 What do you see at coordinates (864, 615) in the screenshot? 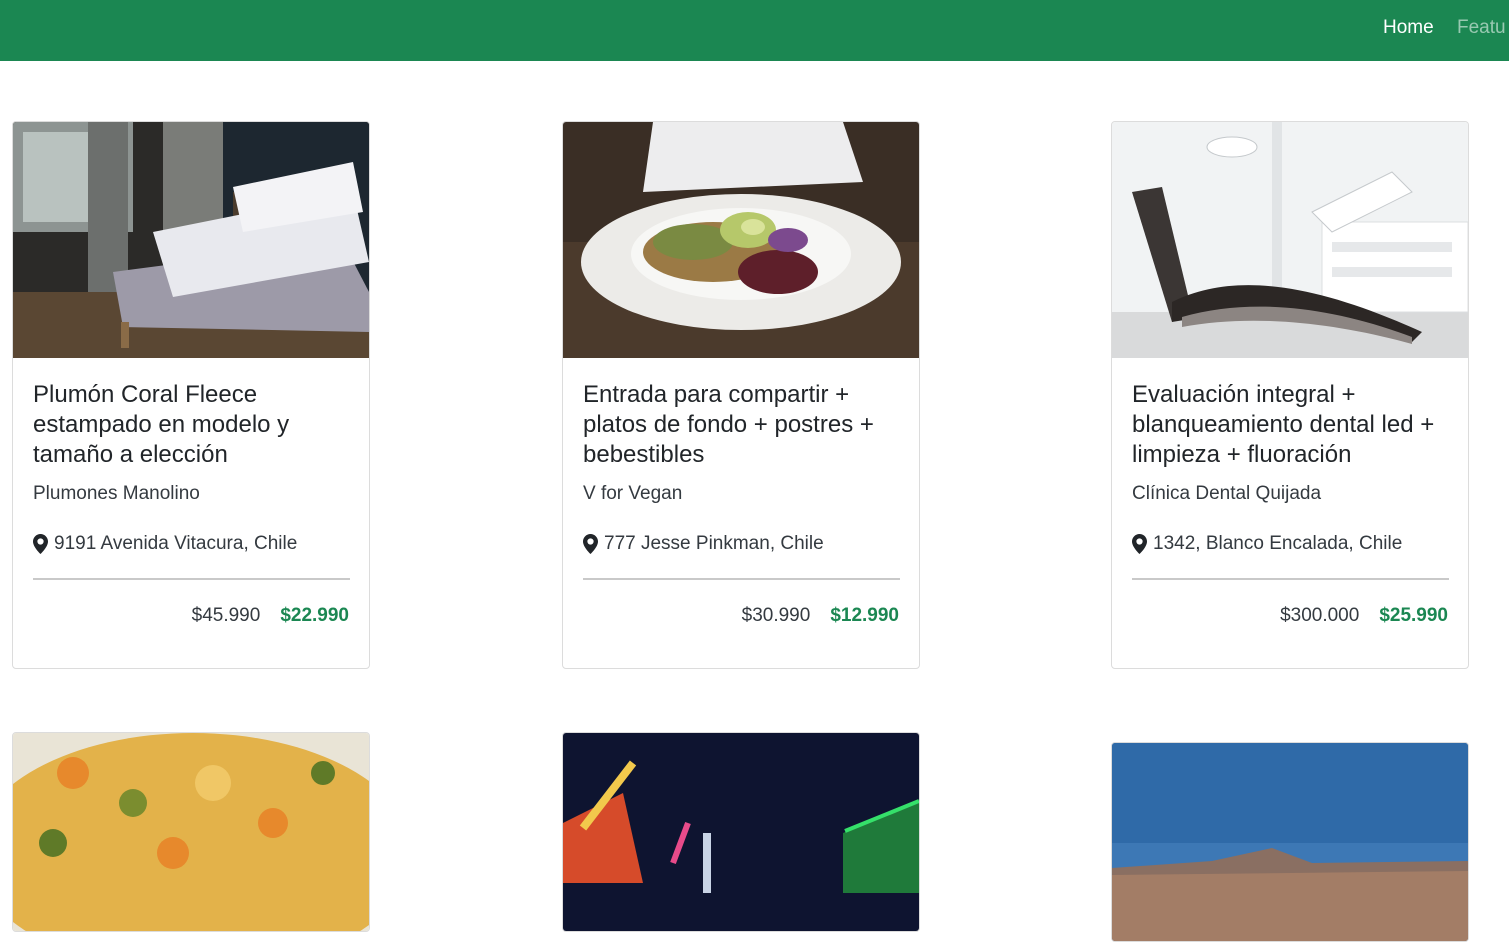
I see `discount-price: $12.990` at bounding box center [864, 615].